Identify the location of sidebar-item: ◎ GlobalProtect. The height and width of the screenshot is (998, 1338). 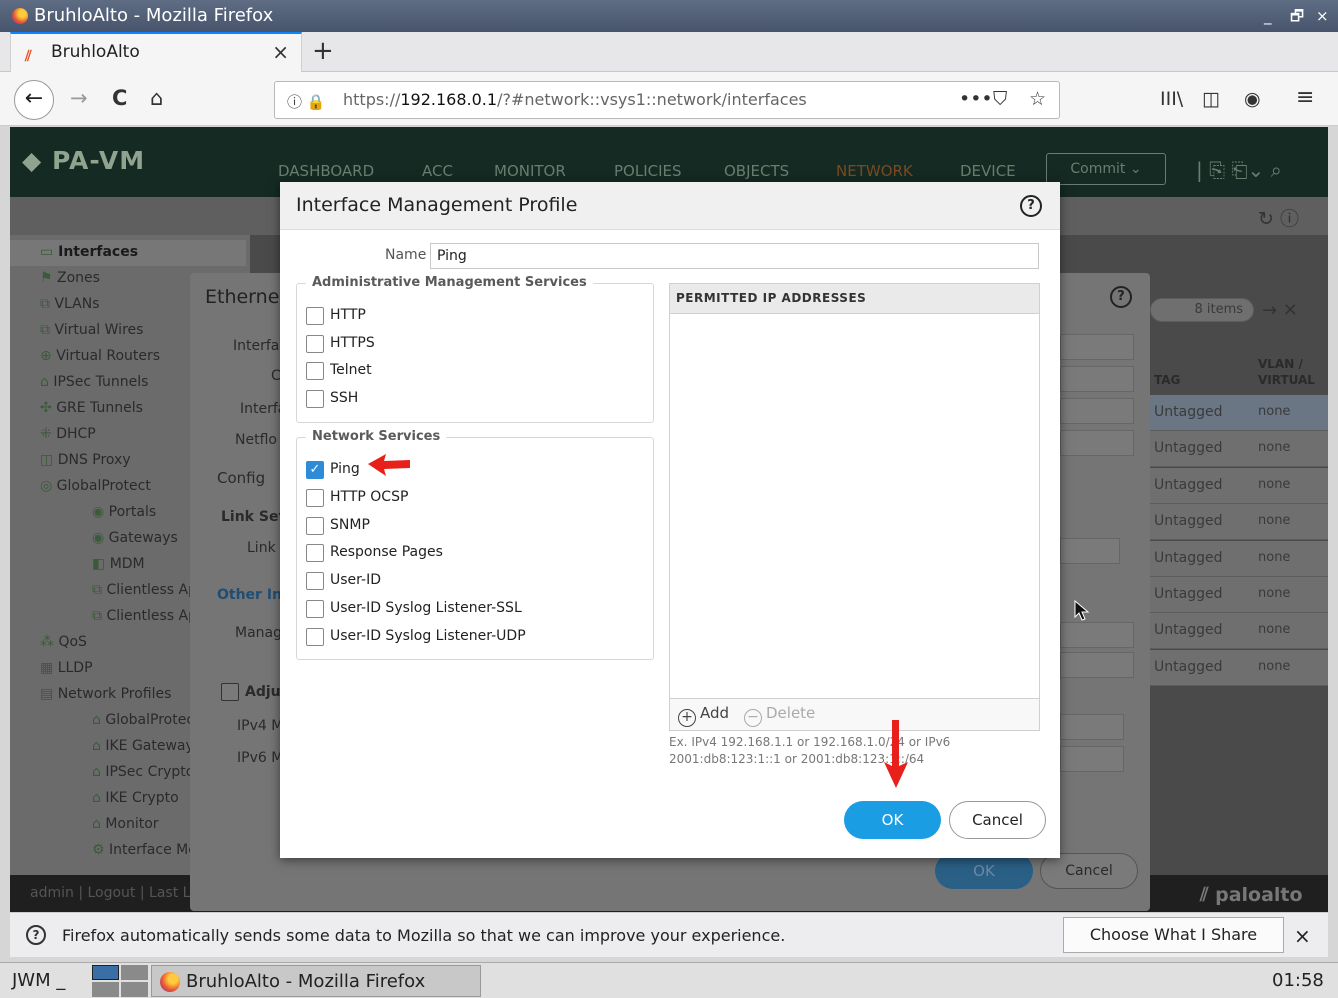
(95, 486).